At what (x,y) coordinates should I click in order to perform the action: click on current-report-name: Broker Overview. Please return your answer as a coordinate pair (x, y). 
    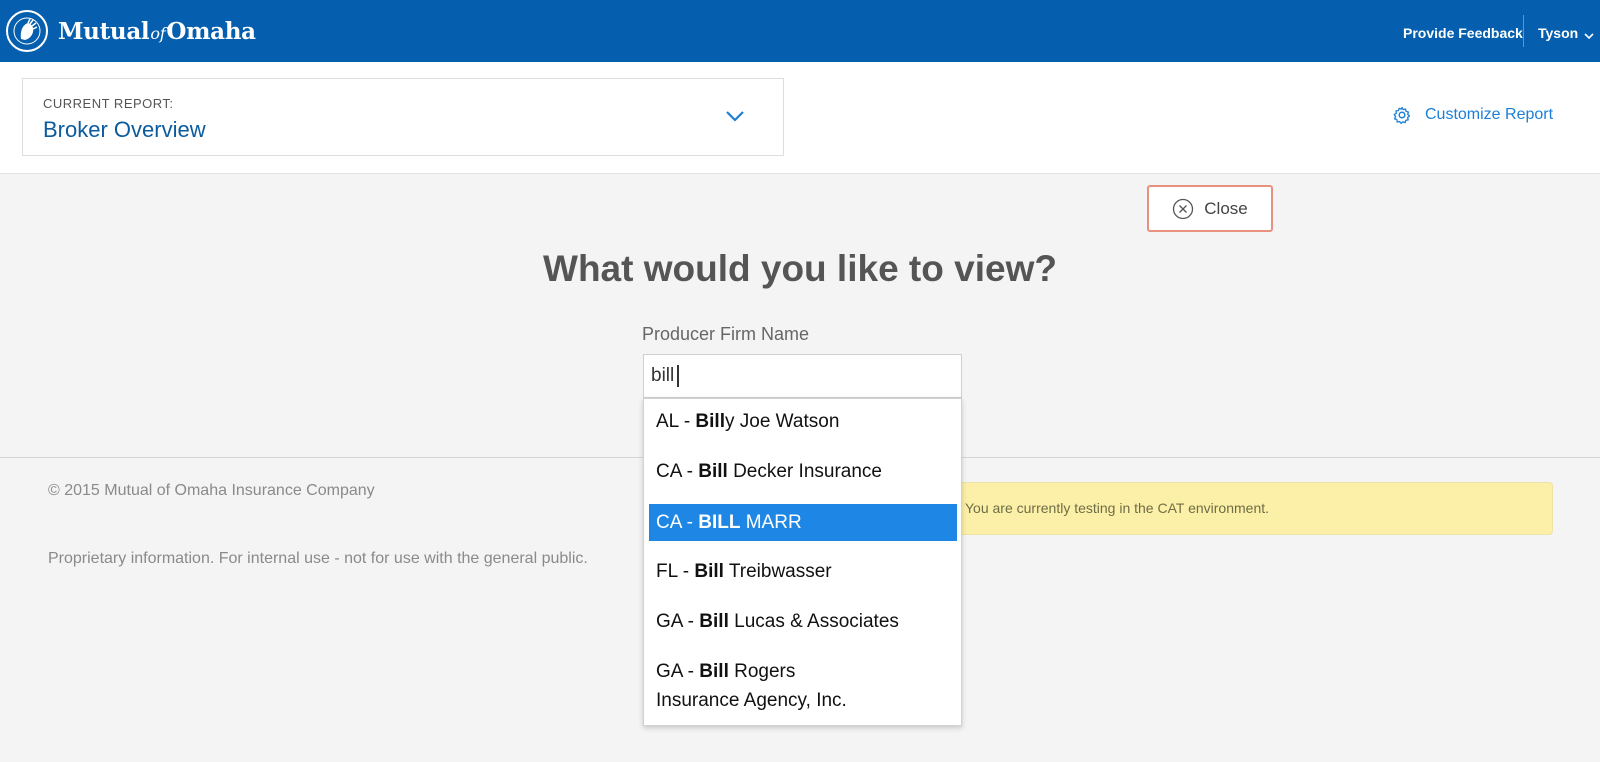
    Looking at the image, I should click on (124, 129).